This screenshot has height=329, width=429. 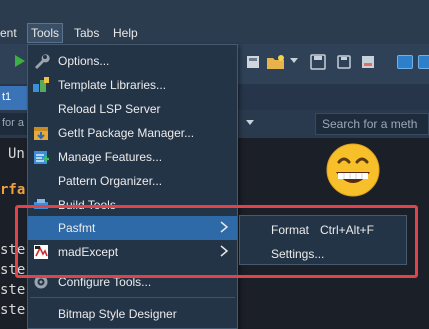 I want to click on menu-item-label: Pasfmt, so click(x=77, y=228).